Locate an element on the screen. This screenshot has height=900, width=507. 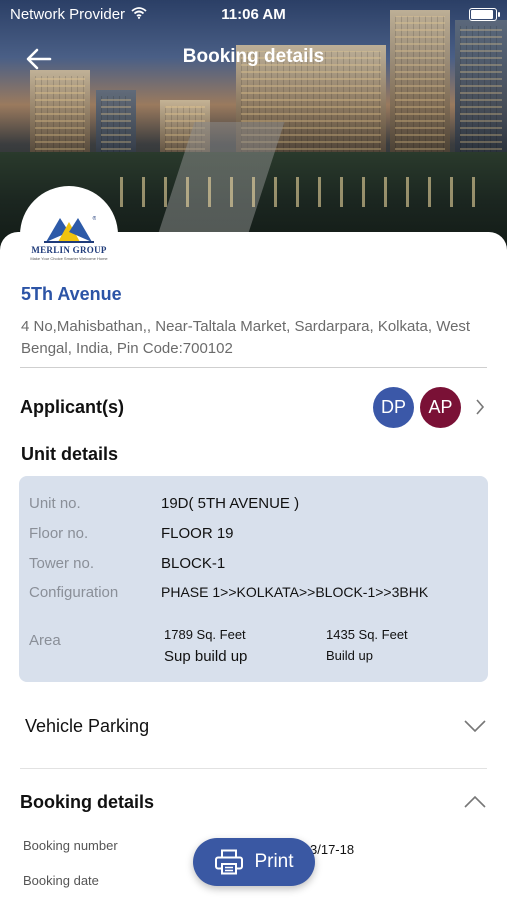
booking-details-row: Booking details is located at coordinates (253, 802).